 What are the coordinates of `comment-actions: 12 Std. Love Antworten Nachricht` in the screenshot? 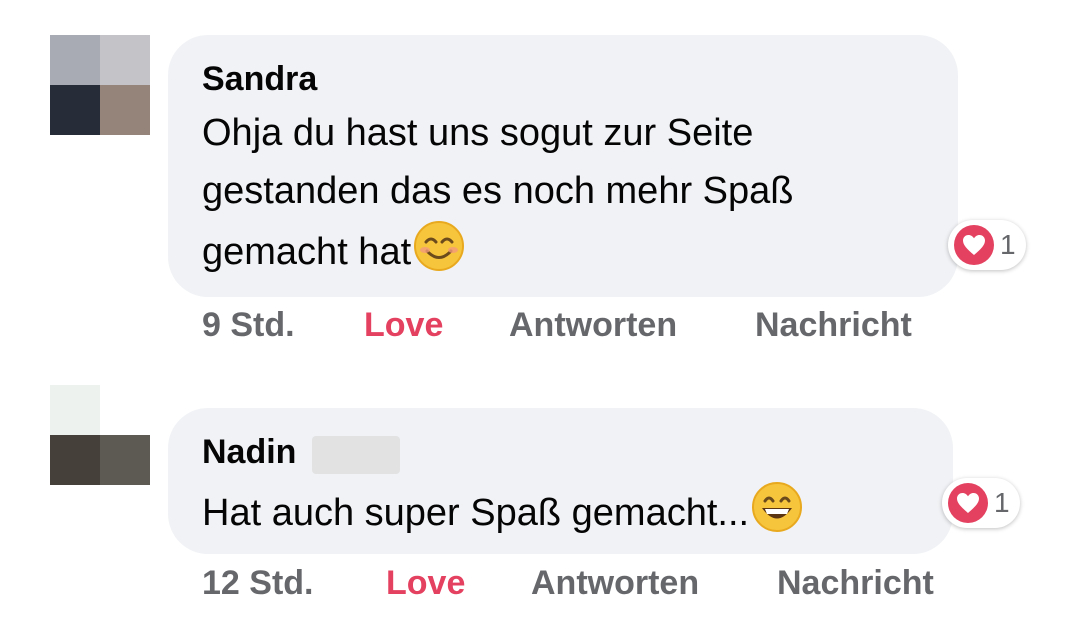 It's located at (568, 583).